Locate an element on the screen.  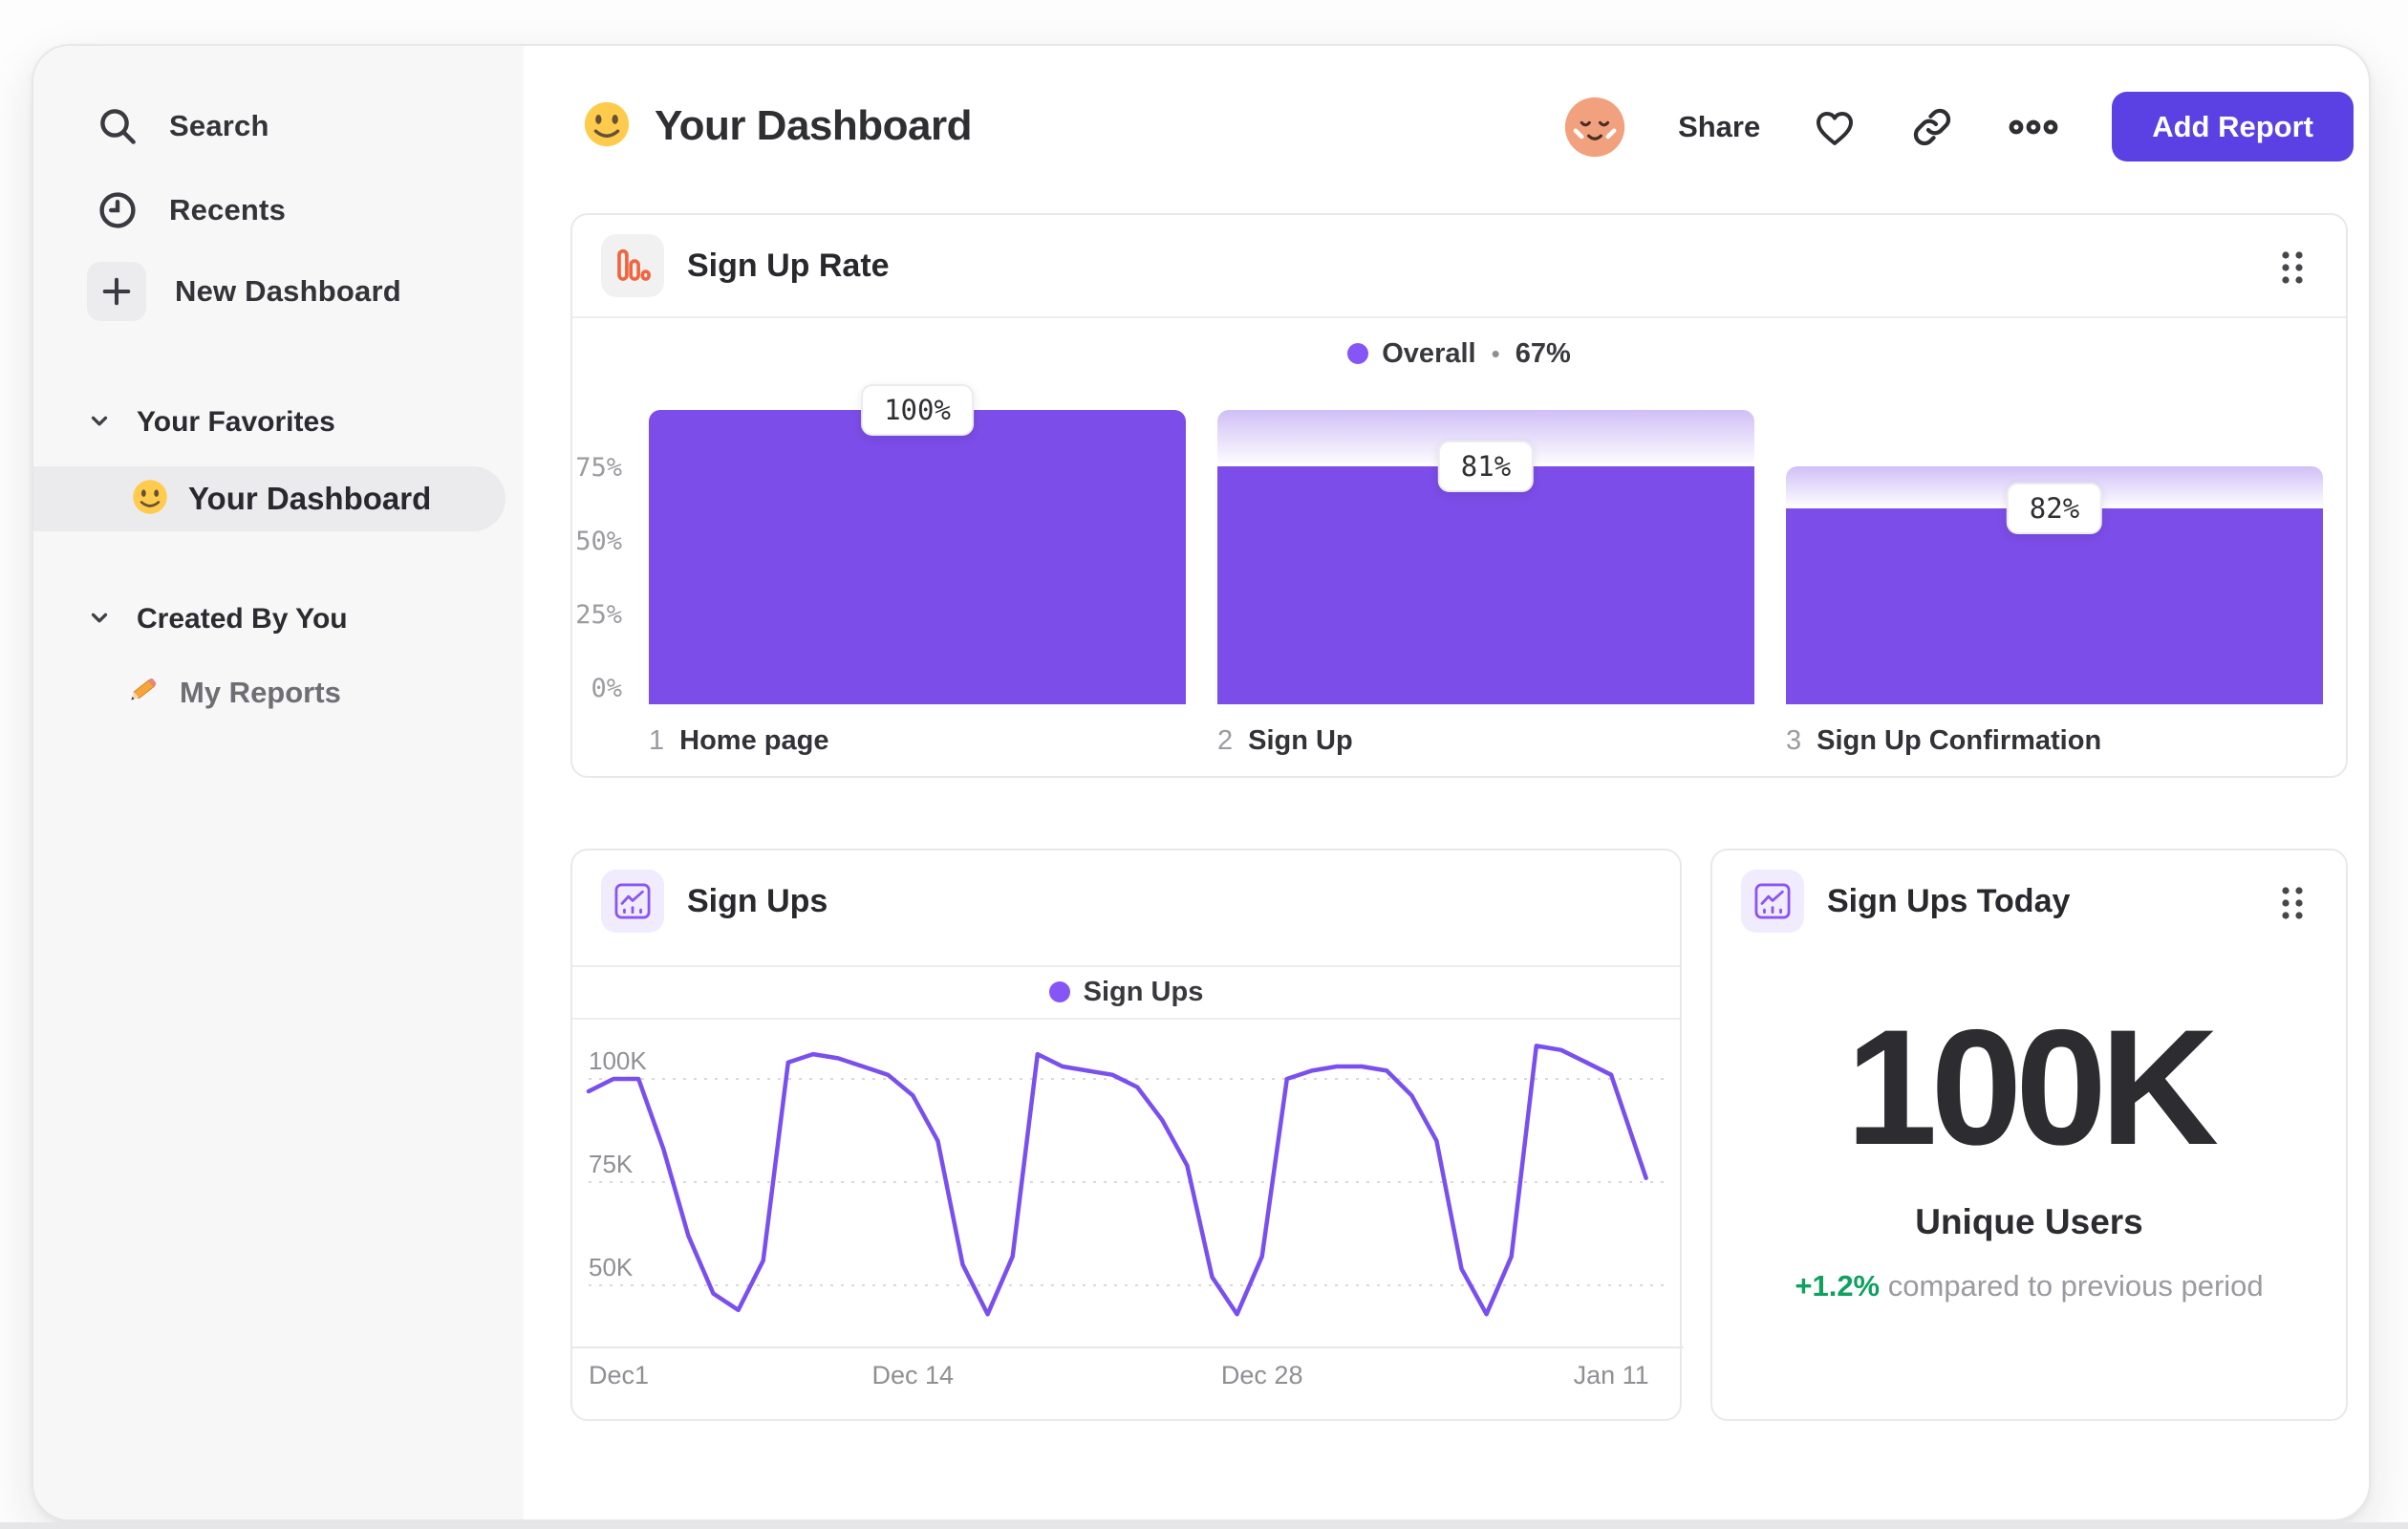
line-chart-svg is located at coordinates (1128, 1196).